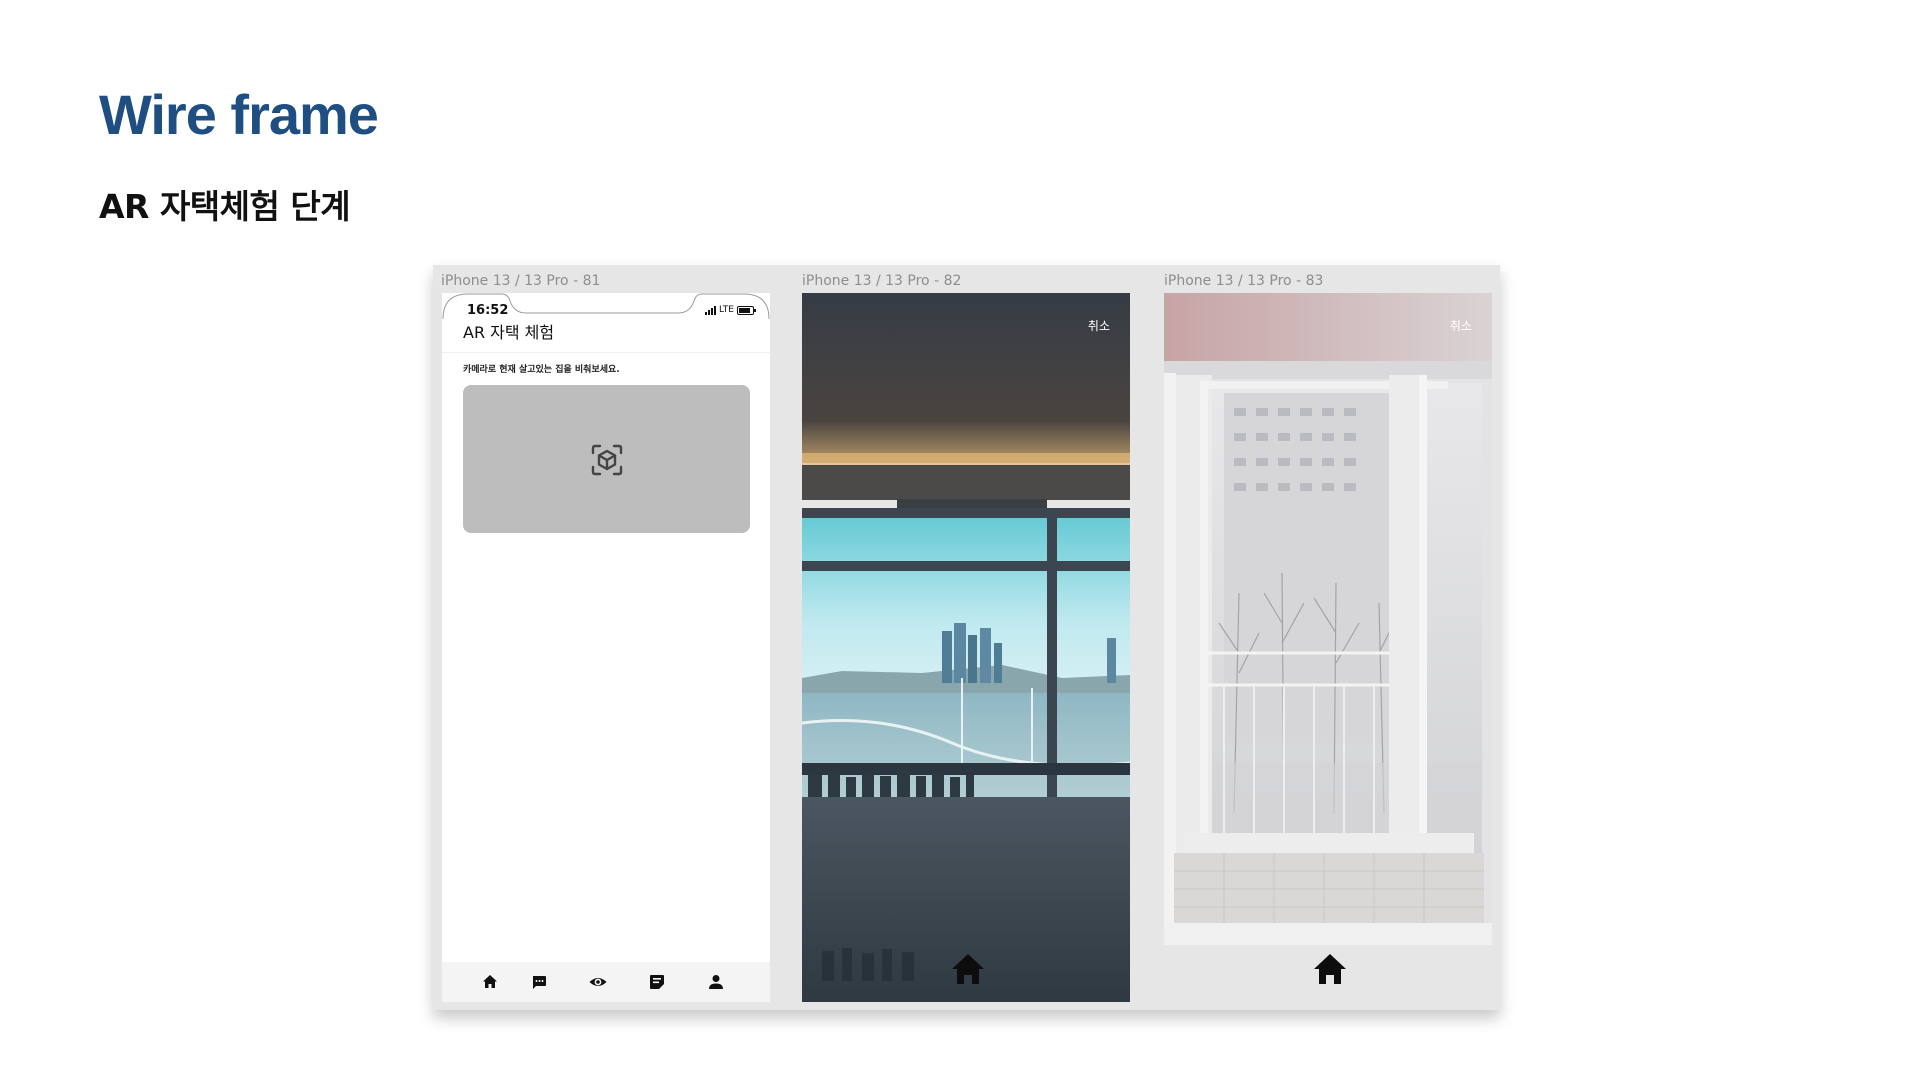  I want to click on bottom-tab-bar, so click(606, 982).